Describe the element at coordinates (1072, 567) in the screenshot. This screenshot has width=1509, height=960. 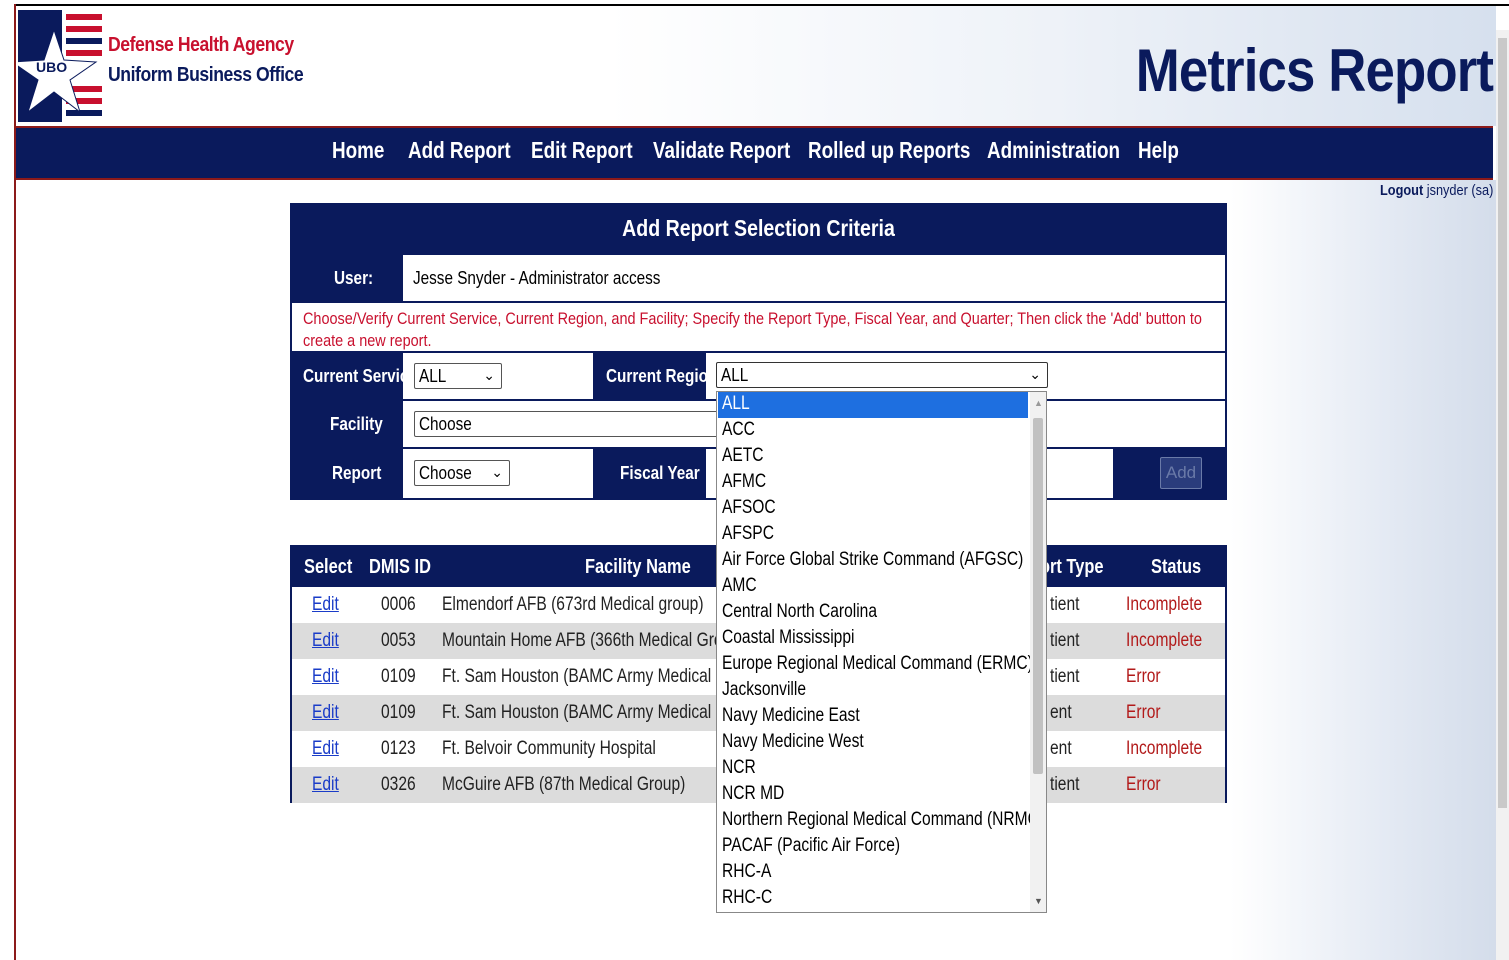
I see `col-report-type: ort Type` at that location.